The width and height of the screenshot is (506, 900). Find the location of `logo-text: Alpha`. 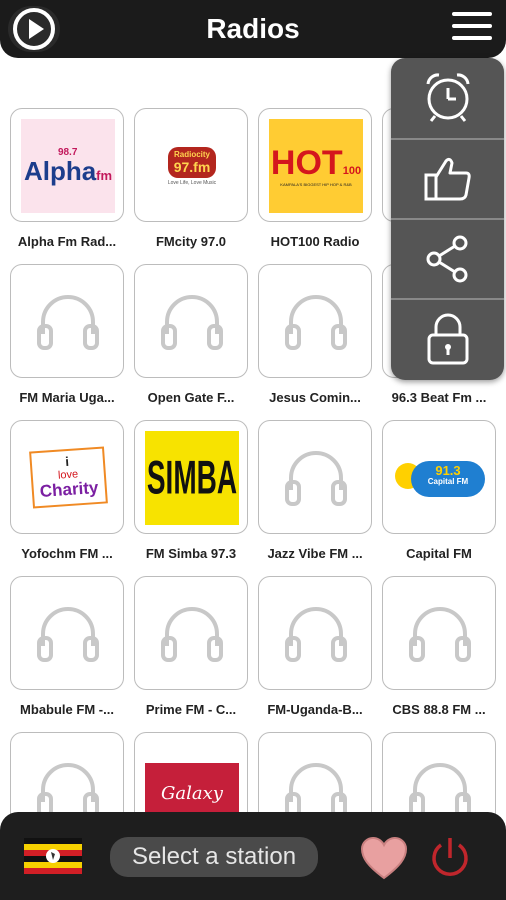

logo-text: Alpha is located at coordinates (60, 171).